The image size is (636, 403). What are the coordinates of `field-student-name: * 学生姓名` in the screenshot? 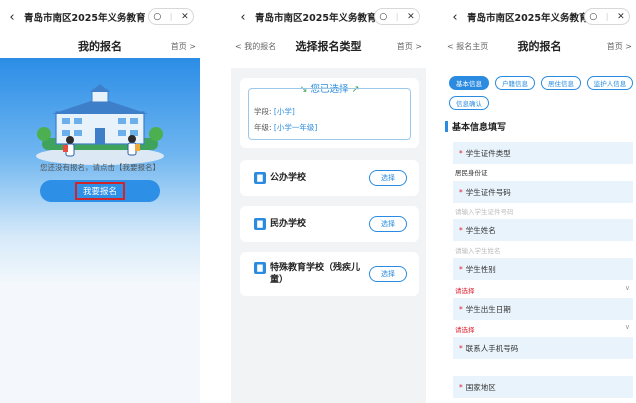 It's located at (543, 230).